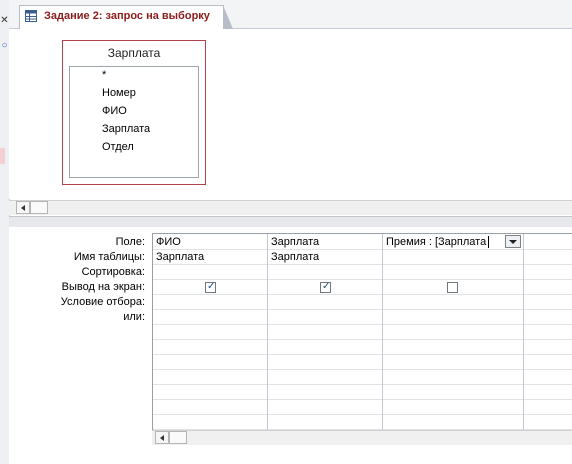 The height and width of the screenshot is (464, 572). What do you see at coordinates (134, 53) in the screenshot?
I see `field-list-title: Зарплата` at bounding box center [134, 53].